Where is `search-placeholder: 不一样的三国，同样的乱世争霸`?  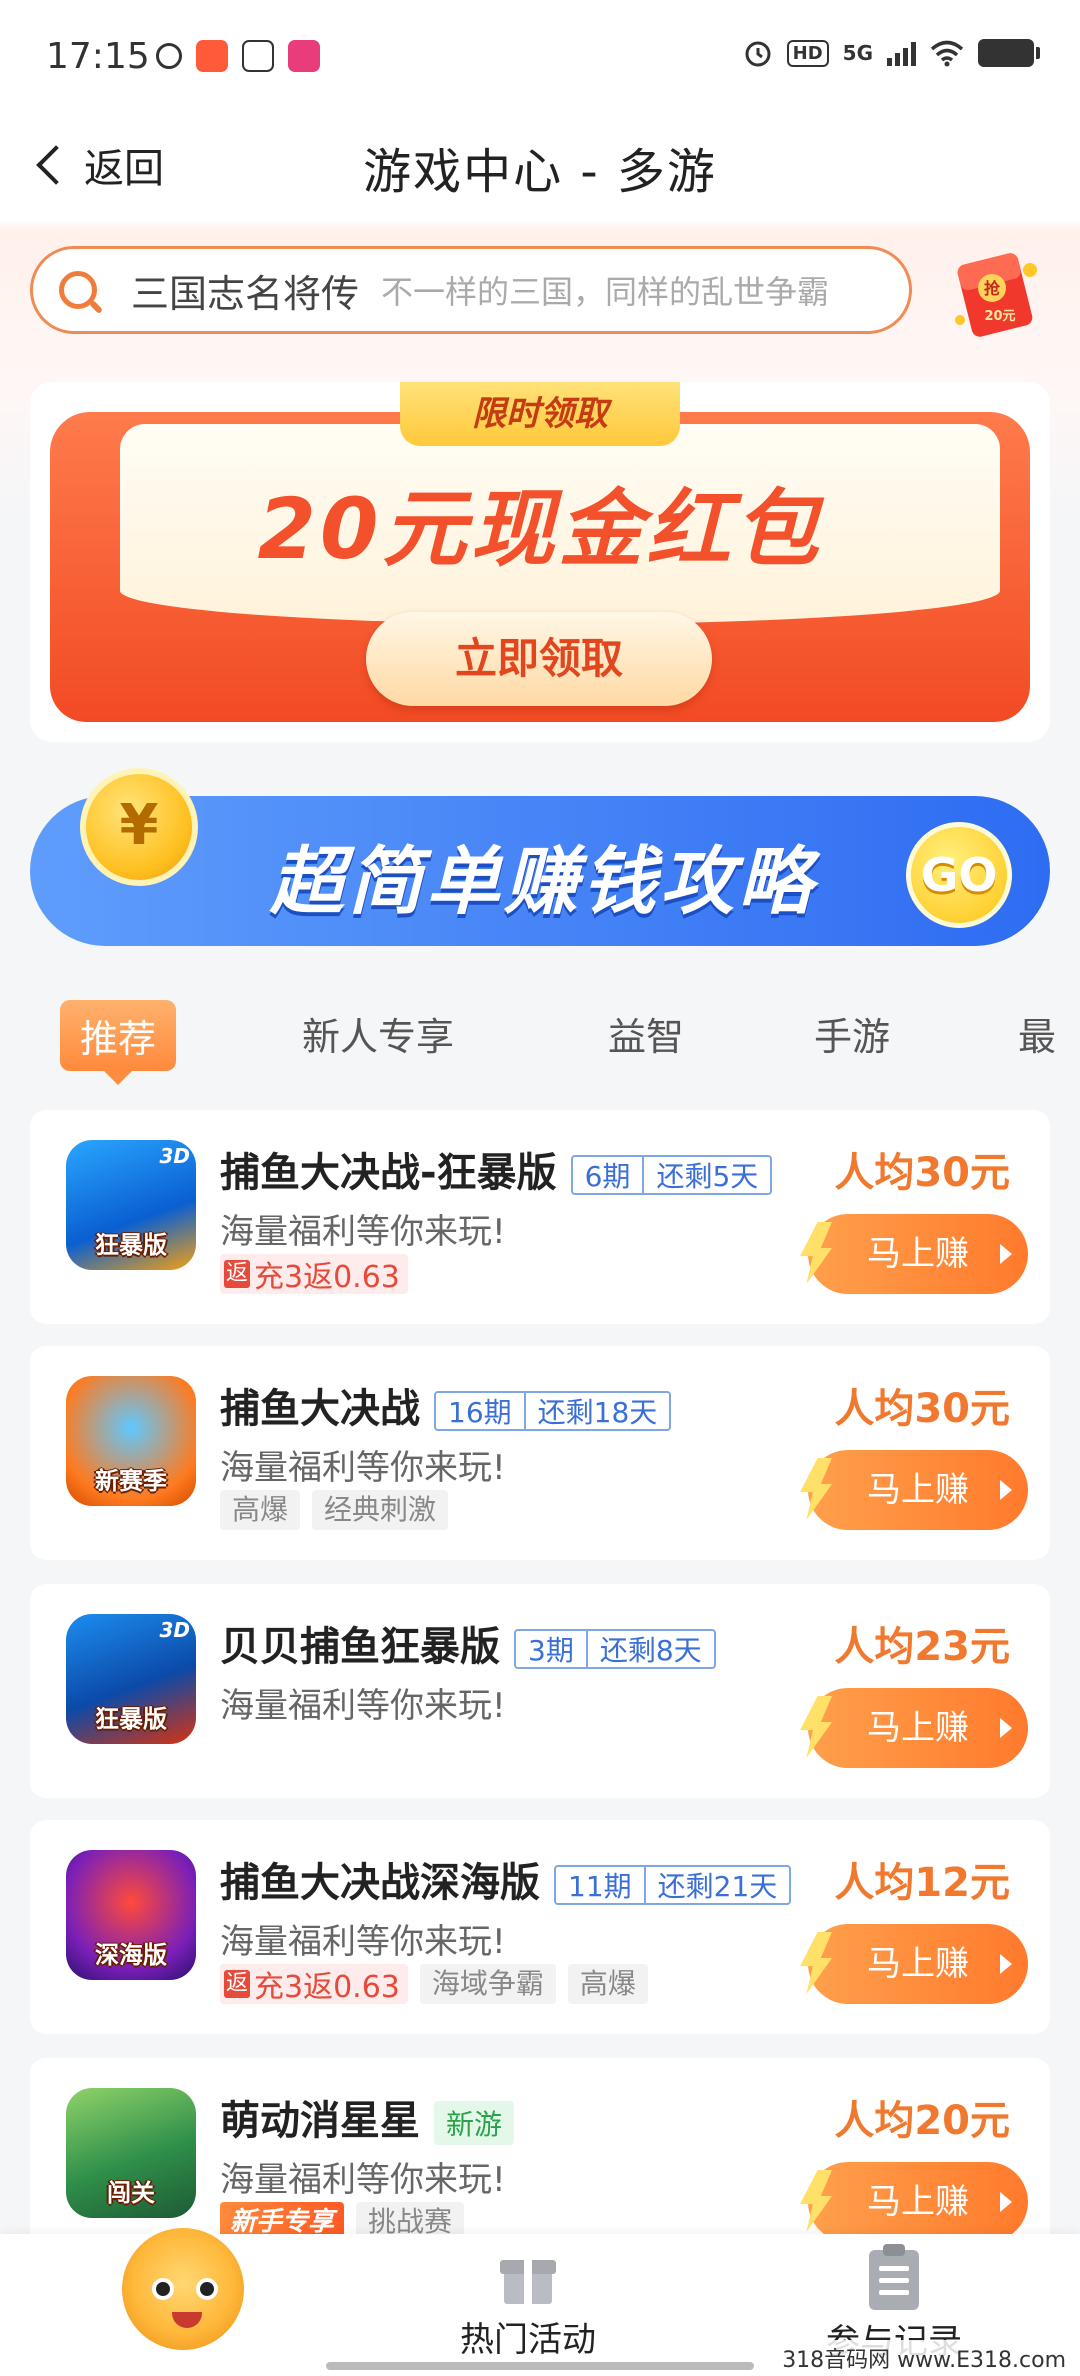
search-placeholder: 不一样的三国，同样的乱世争霸 is located at coordinates (605, 292).